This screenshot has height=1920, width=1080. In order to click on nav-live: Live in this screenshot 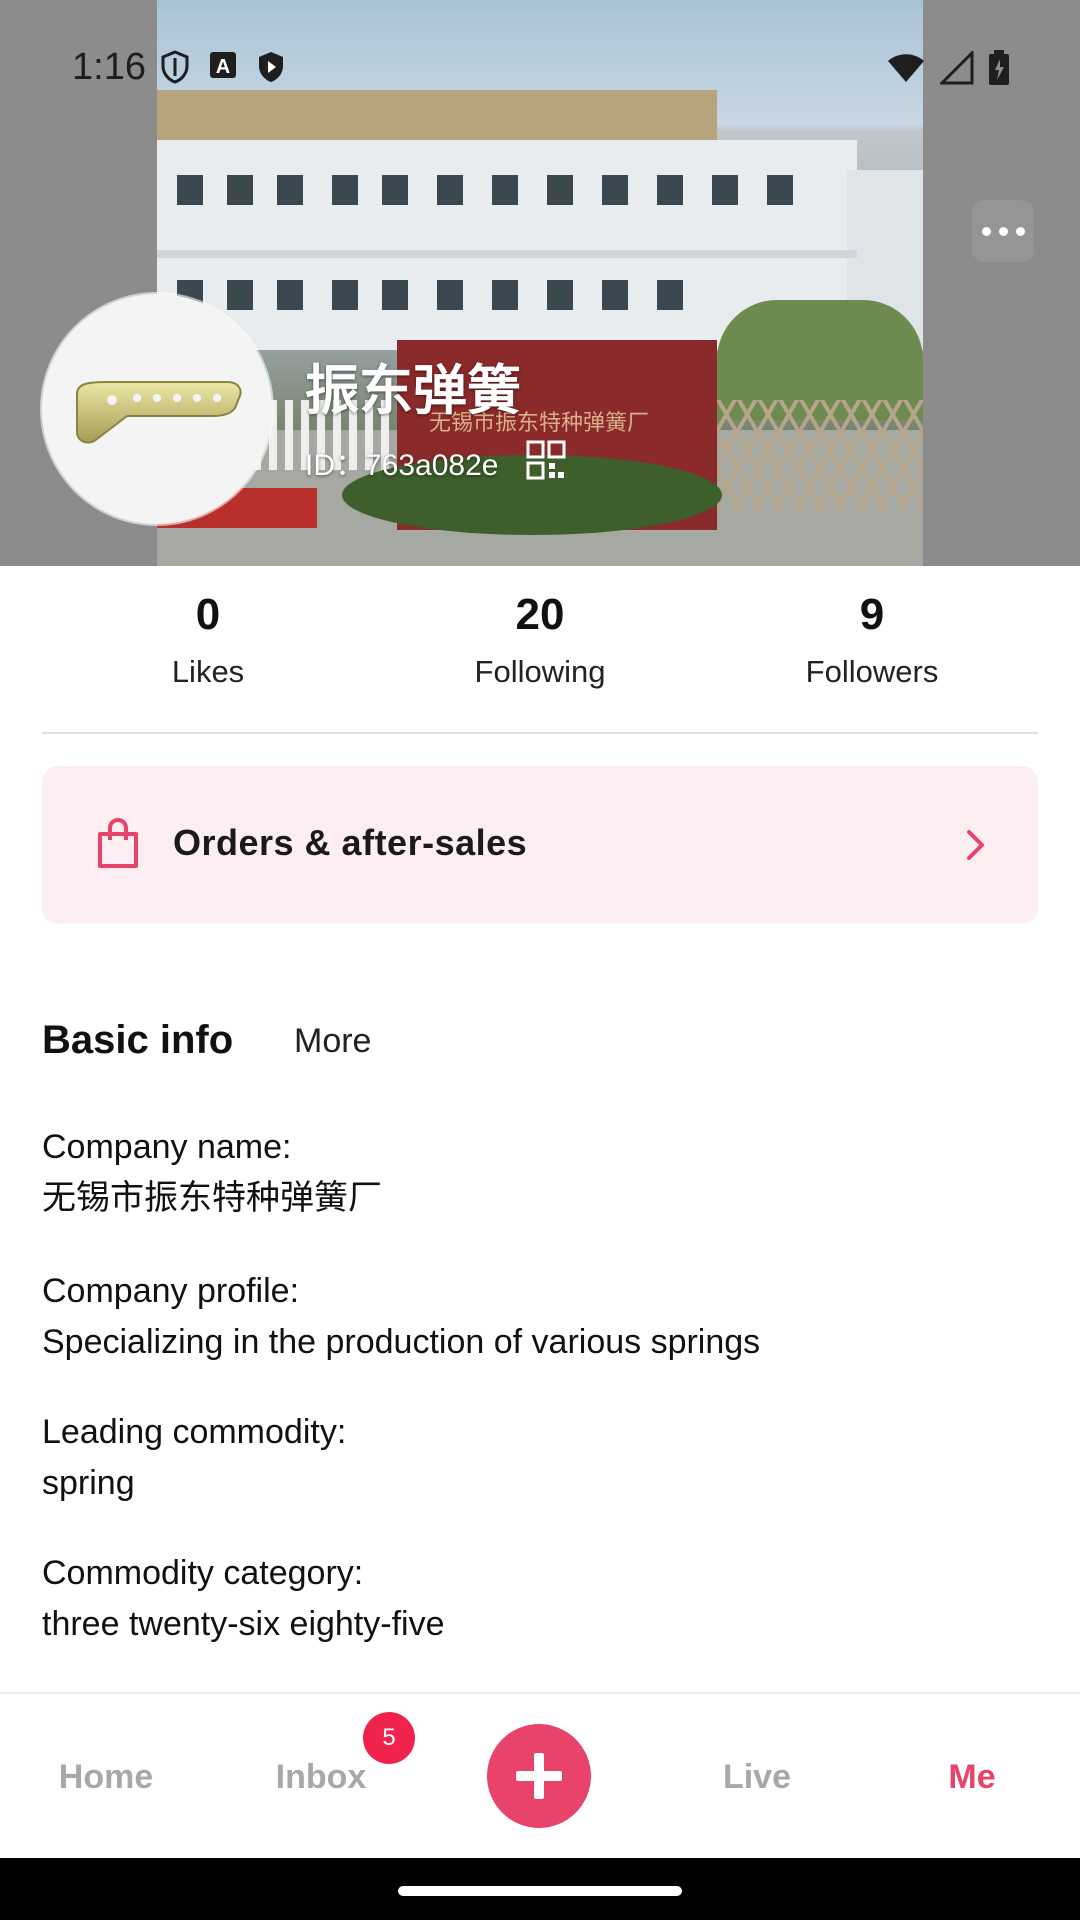, I will do `click(757, 1777)`.